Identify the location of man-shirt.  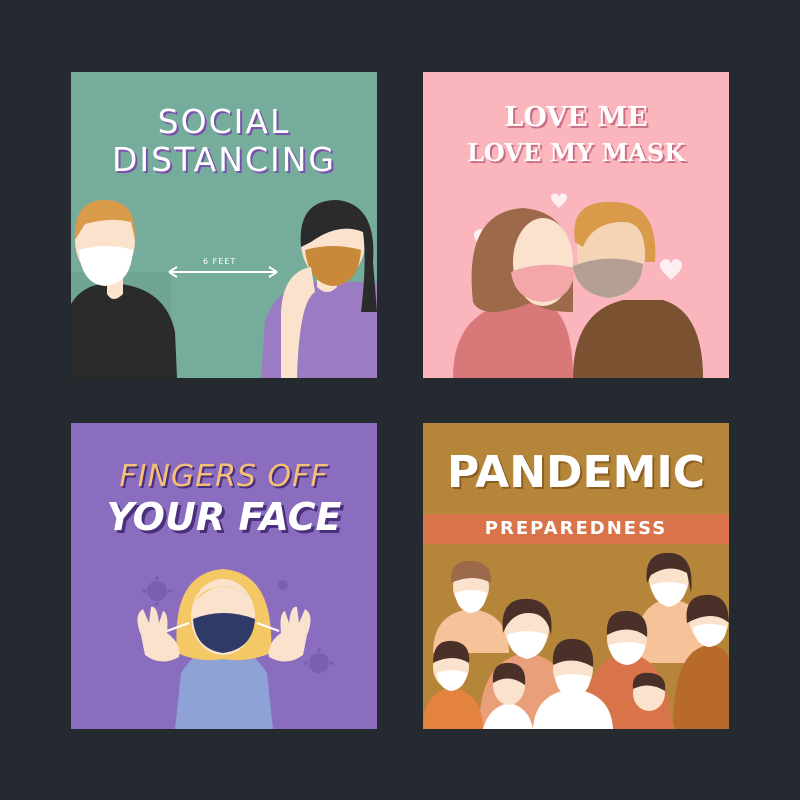
(638, 339).